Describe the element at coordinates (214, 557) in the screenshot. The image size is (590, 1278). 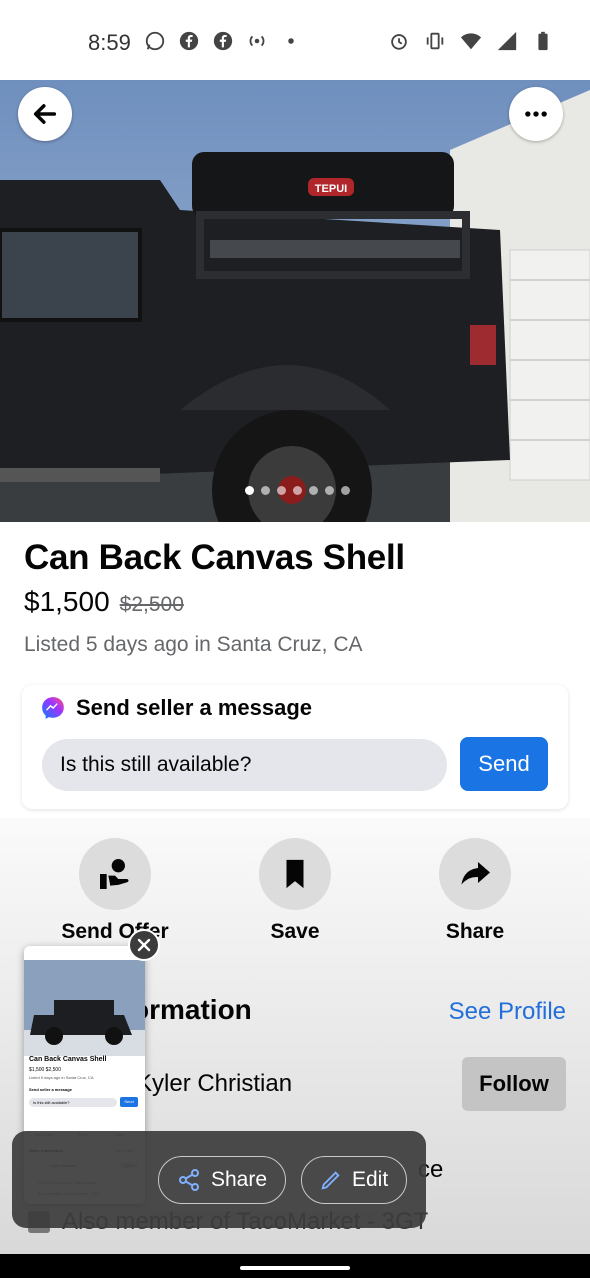
I see `listing-title: Can Back Canvas Shell` at that location.